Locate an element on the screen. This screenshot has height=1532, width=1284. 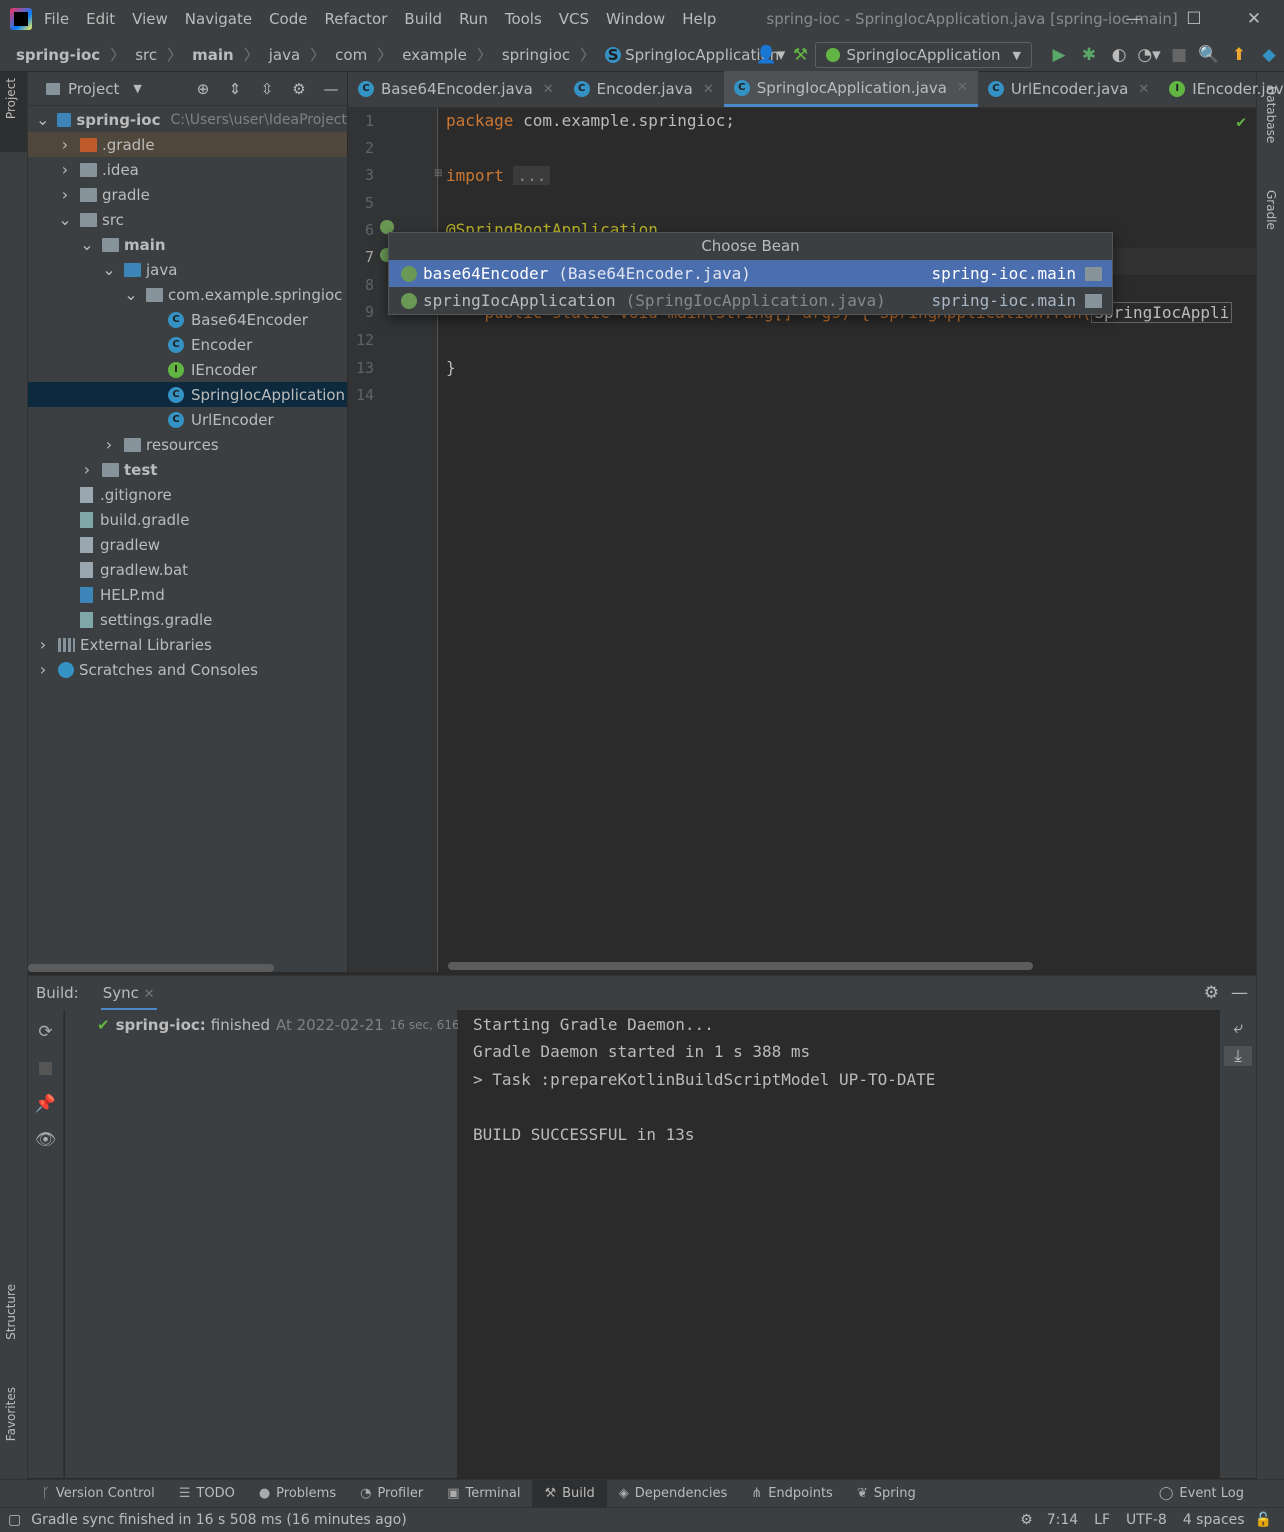
tree-item: › External Libraries is located at coordinates (187, 644).